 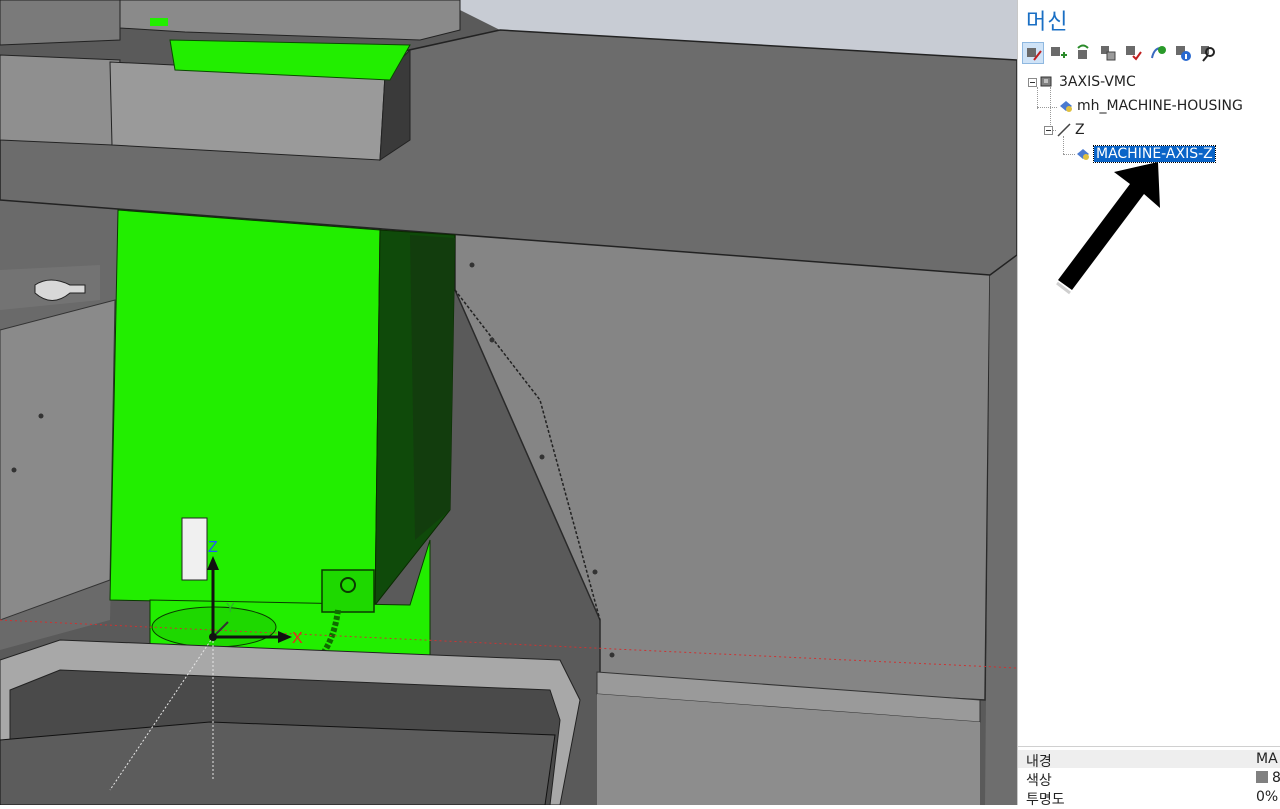 What do you see at coordinates (1276, 778) in the screenshot?
I see `property-value: 8` at bounding box center [1276, 778].